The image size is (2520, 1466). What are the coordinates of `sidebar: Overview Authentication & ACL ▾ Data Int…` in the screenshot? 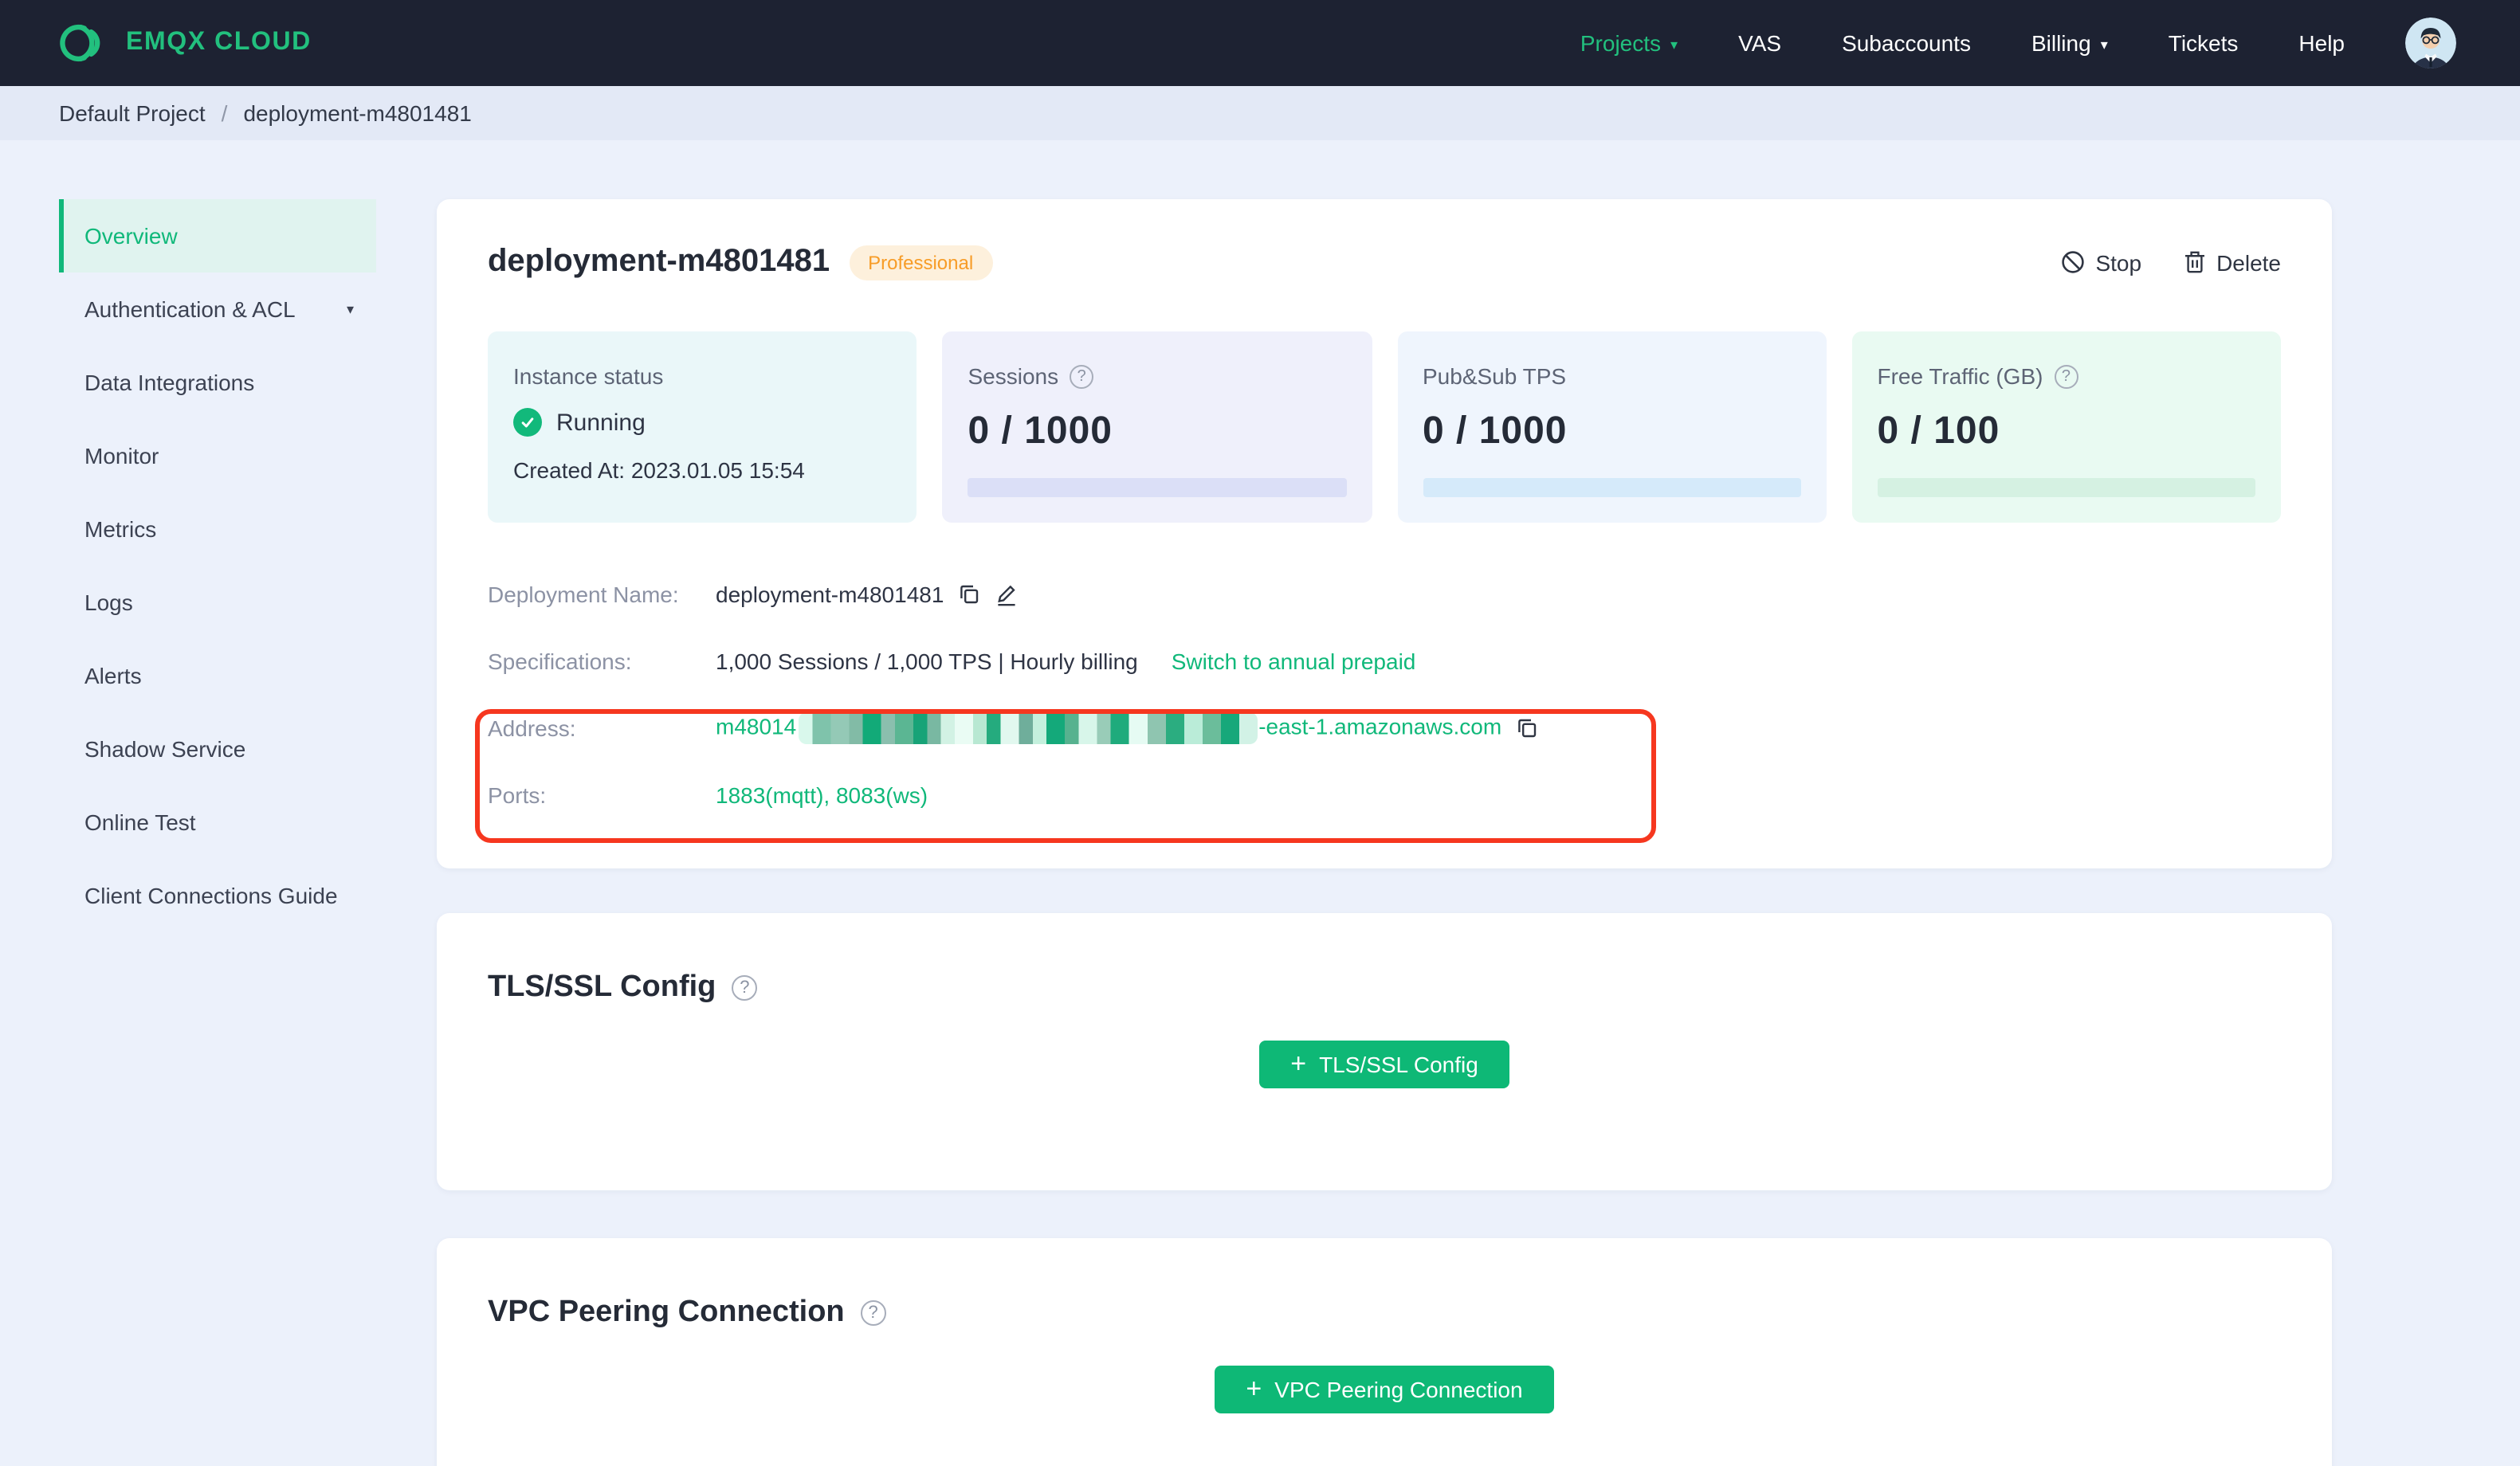 It's located at (217, 565).